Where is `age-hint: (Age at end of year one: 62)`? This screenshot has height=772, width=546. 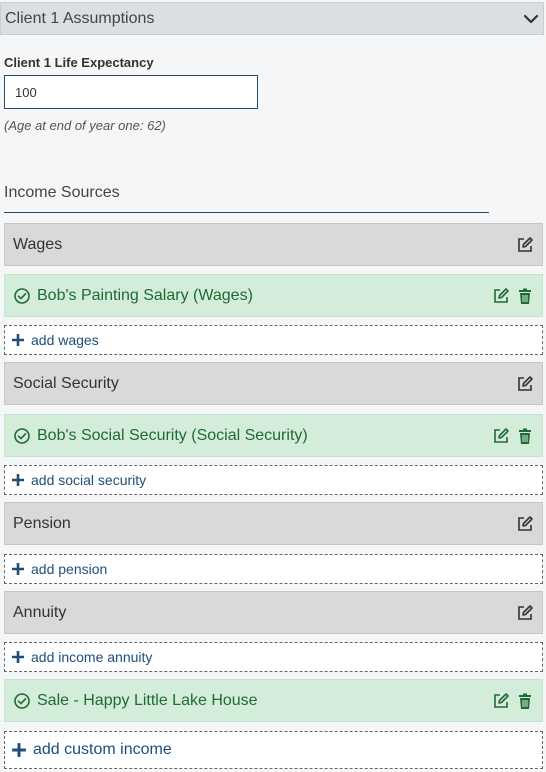 age-hint: (Age at end of year one: 62) is located at coordinates (85, 125).